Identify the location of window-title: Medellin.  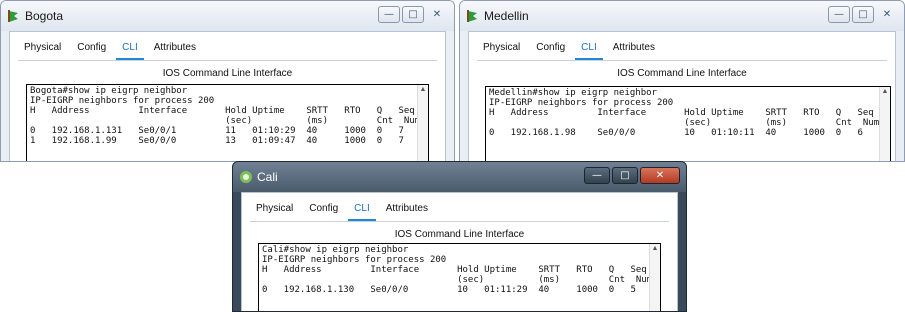
(506, 16).